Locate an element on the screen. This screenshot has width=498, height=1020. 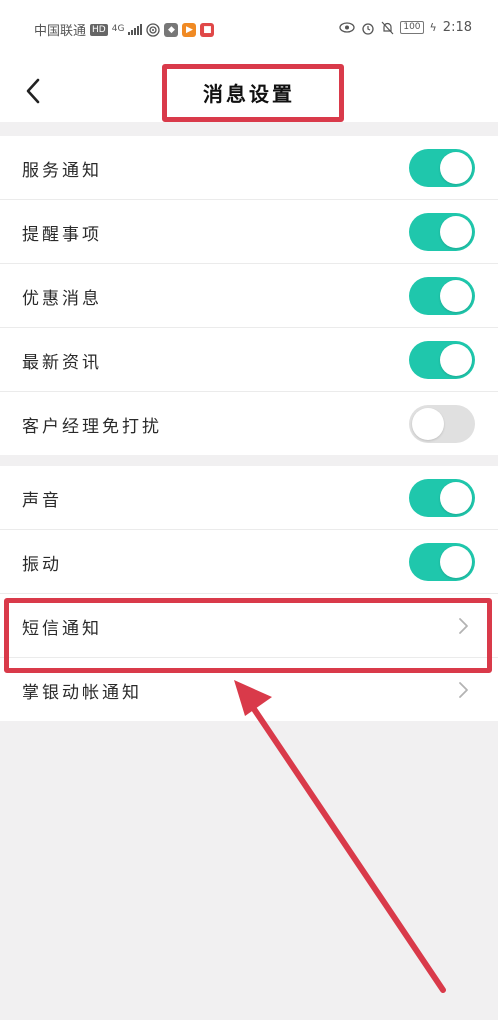
video-app-icon: ▶ is located at coordinates (189, 29).